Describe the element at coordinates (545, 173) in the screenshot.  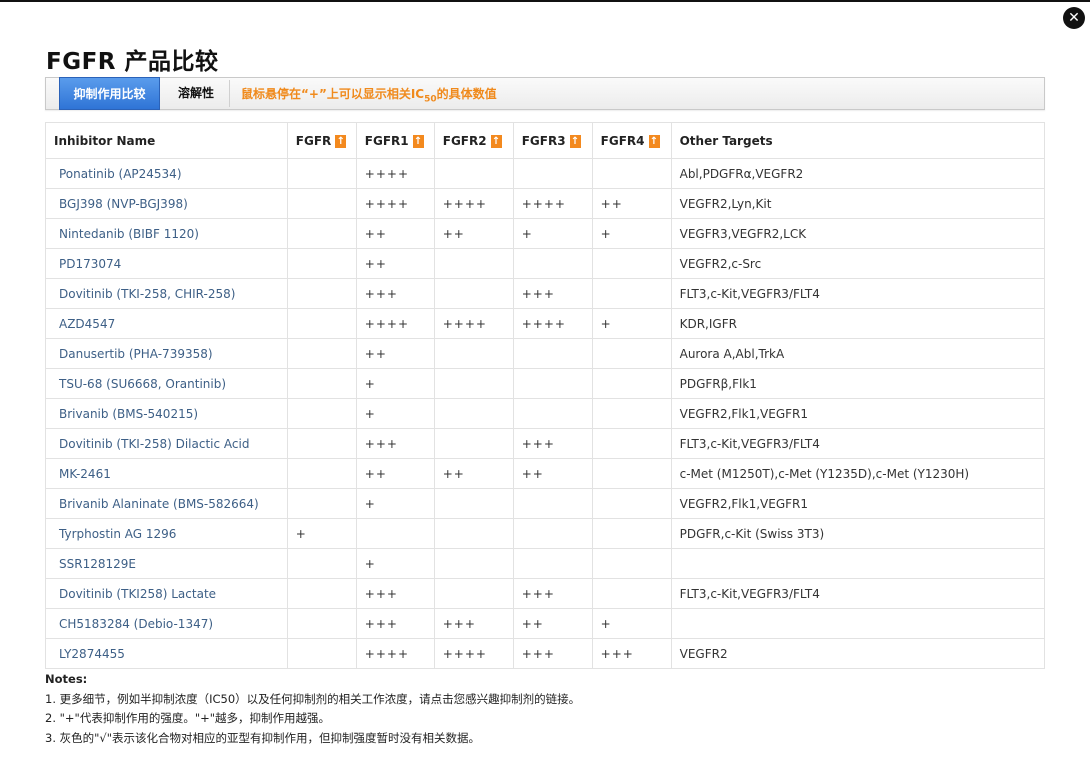
I see `table-row: Ponatinib (AP24534) ++++ Abl,PDGFRα,VEGFR2` at that location.